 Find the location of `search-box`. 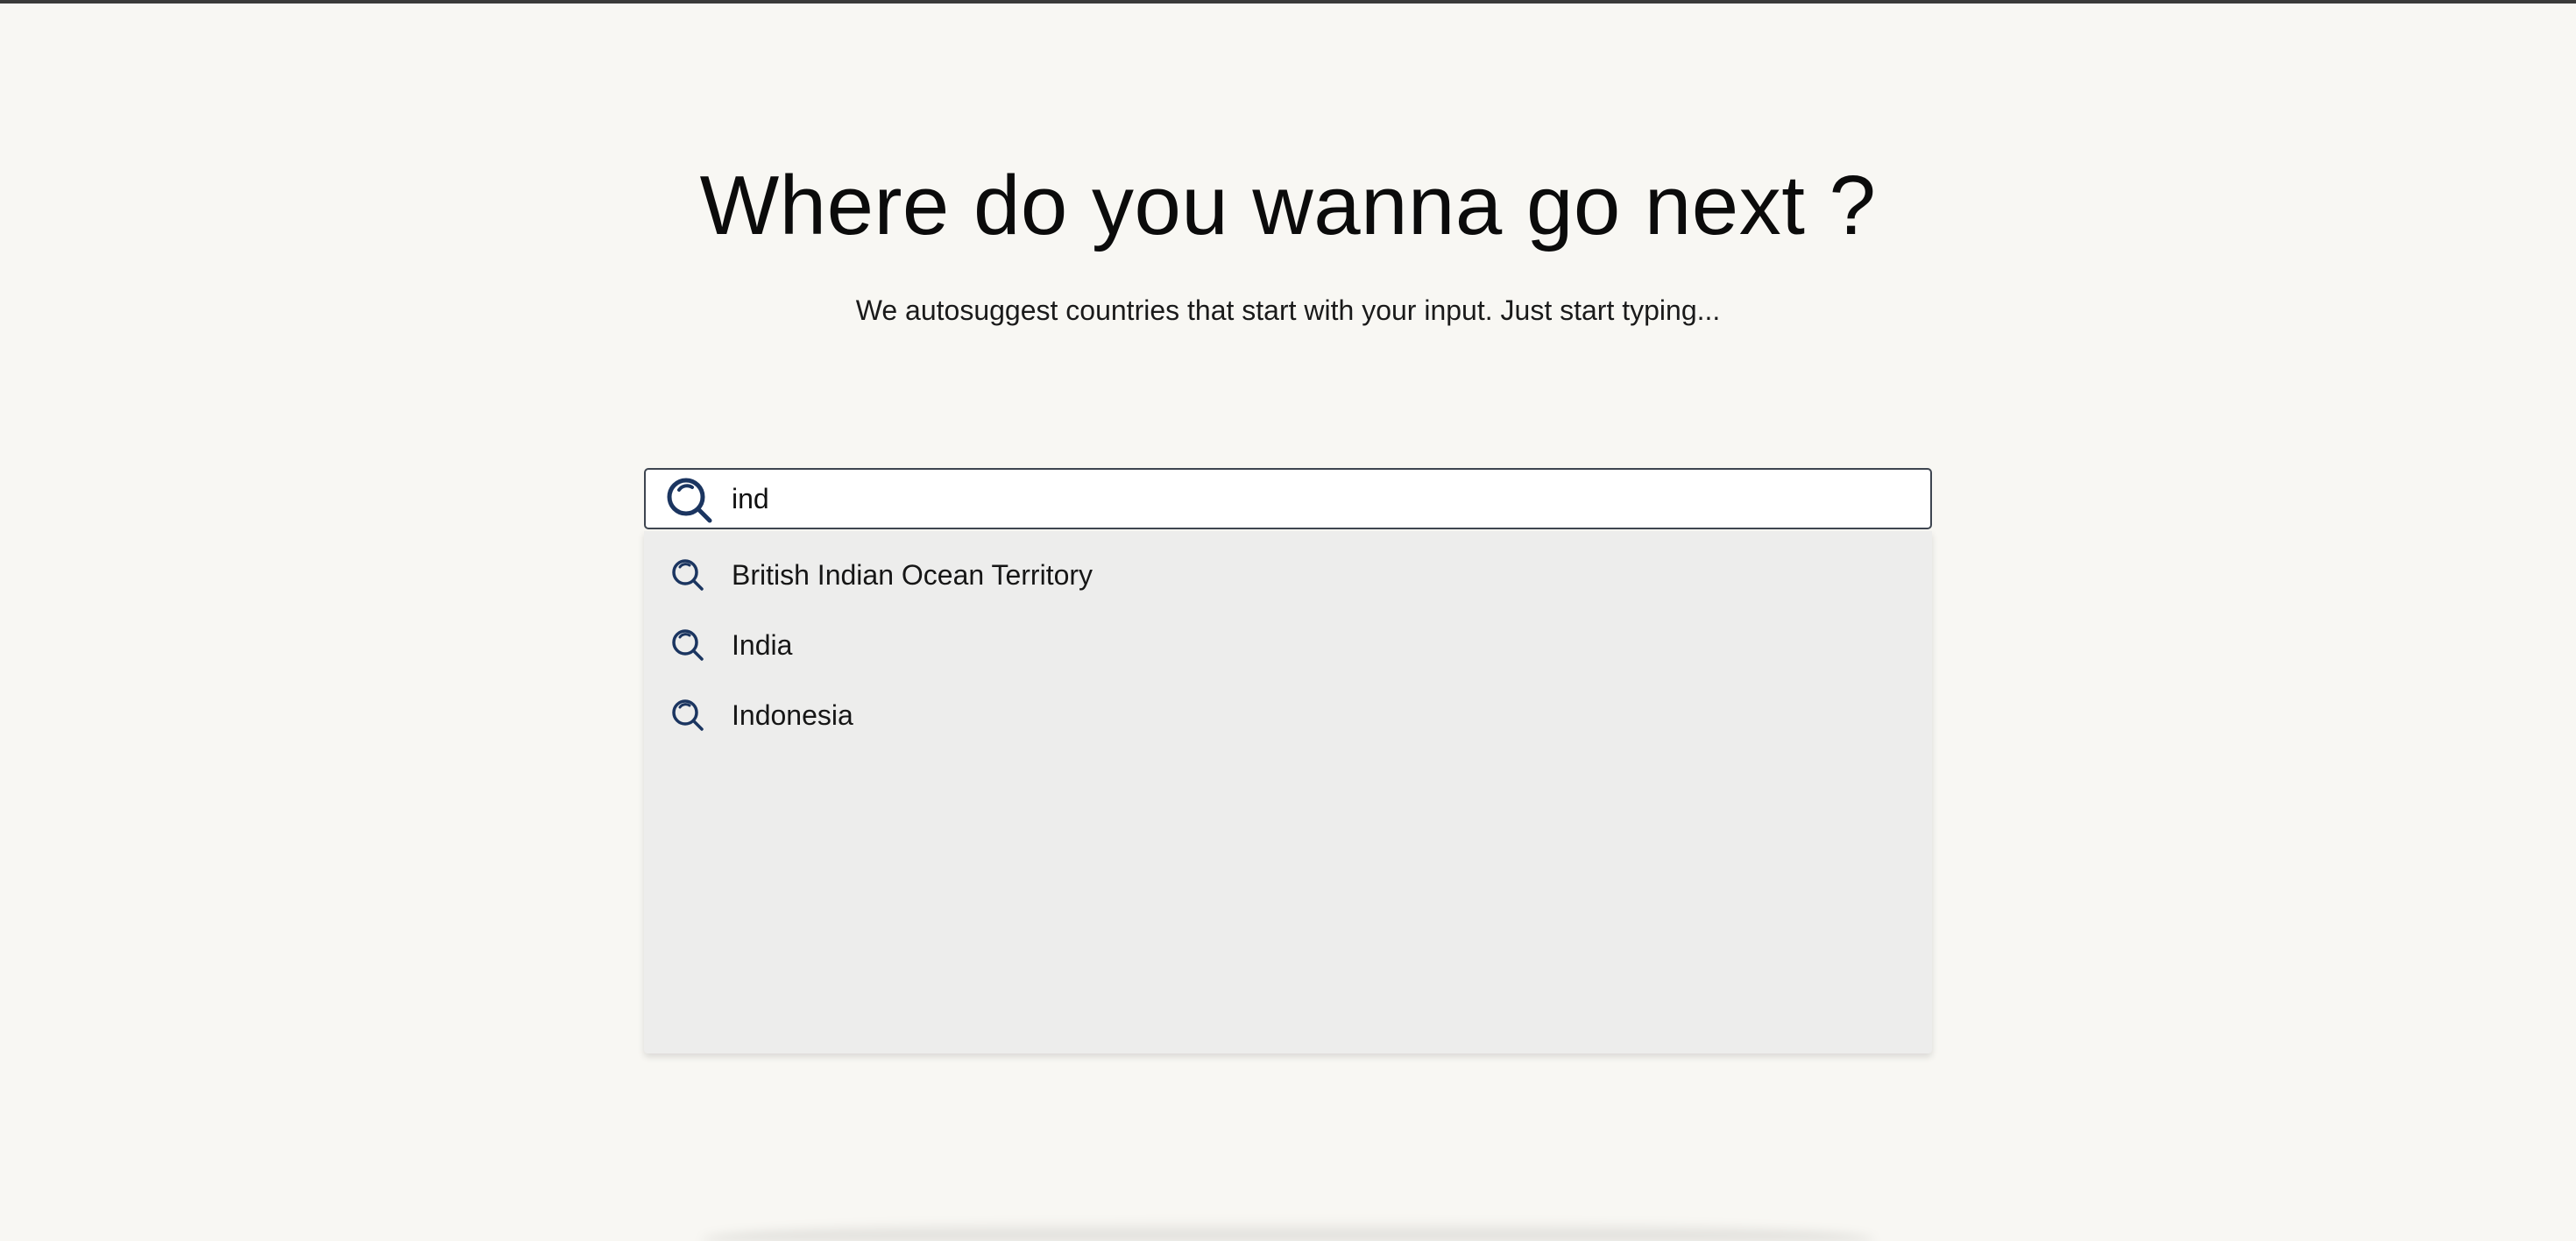

search-box is located at coordinates (1288, 498).